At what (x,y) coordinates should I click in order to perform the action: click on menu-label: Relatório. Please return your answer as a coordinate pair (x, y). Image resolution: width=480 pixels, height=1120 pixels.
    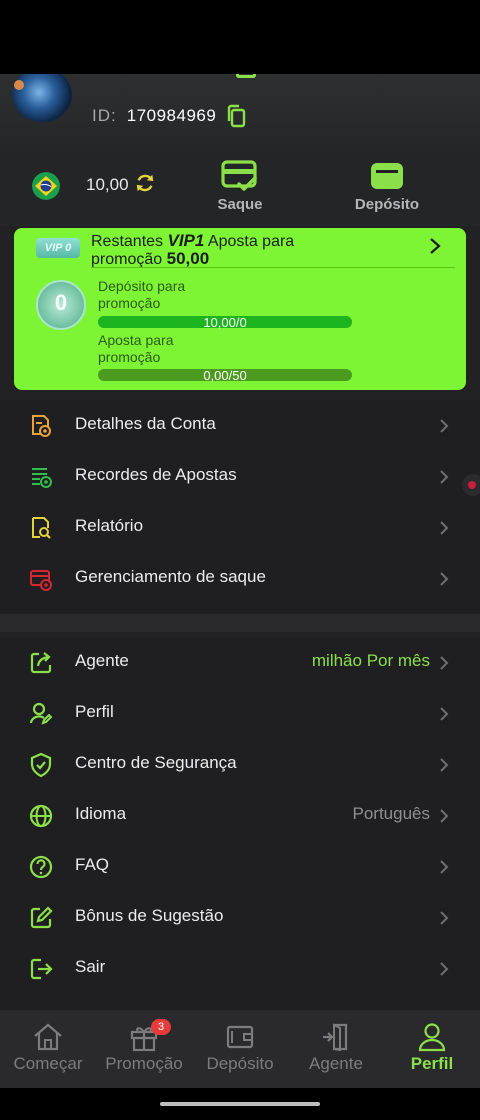
    Looking at the image, I should click on (109, 525).